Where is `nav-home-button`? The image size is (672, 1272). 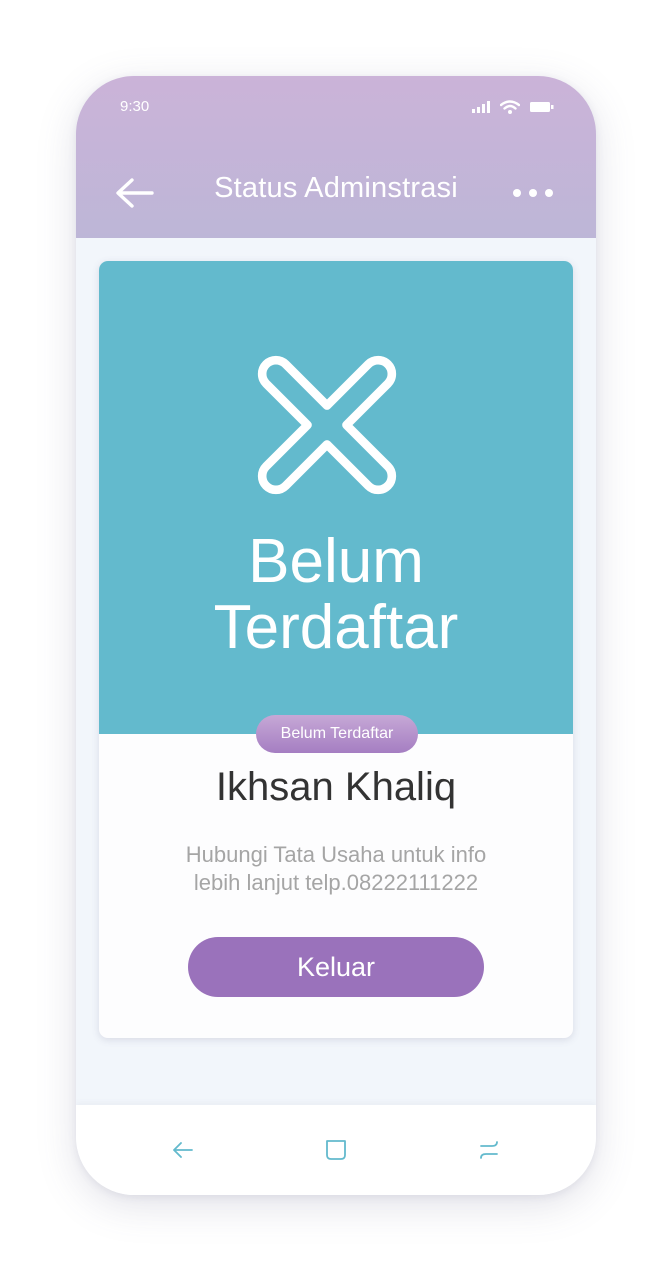
nav-home-button is located at coordinates (336, 1150).